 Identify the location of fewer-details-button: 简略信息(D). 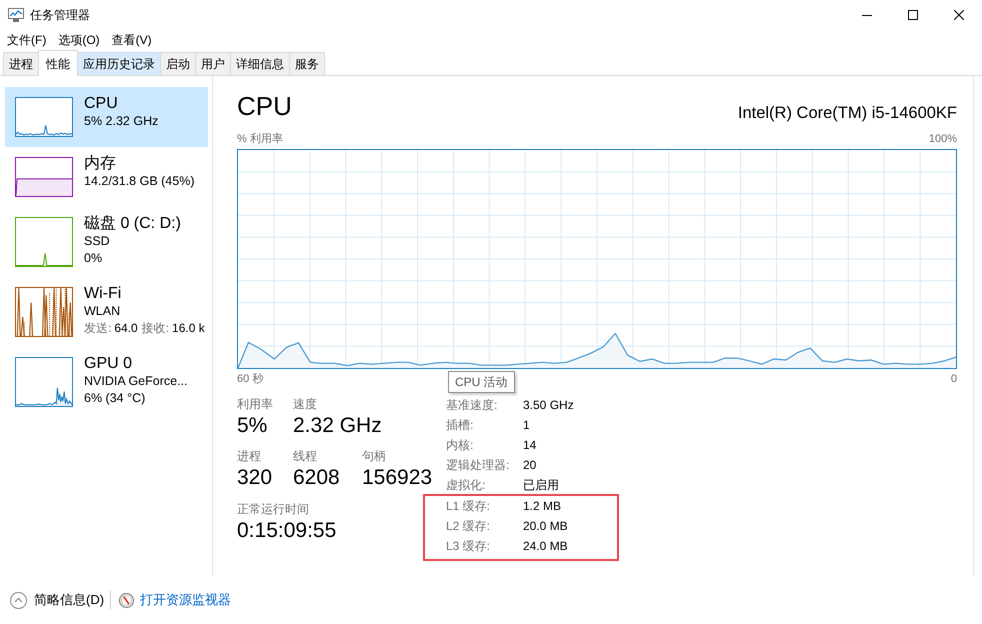
(57, 600).